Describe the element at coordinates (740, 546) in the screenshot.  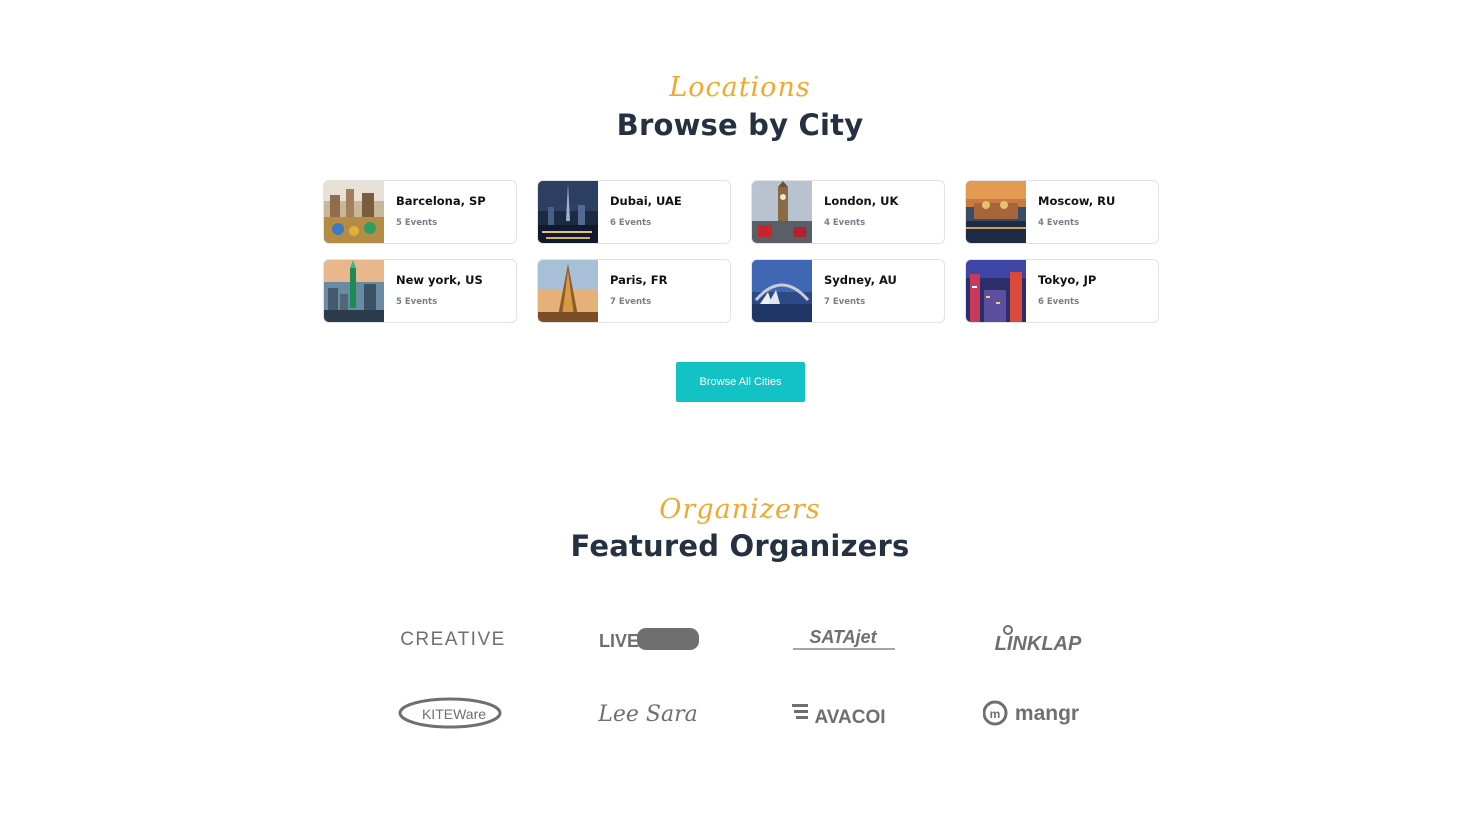
I see `organizers-heading: Featured Organizers` at that location.